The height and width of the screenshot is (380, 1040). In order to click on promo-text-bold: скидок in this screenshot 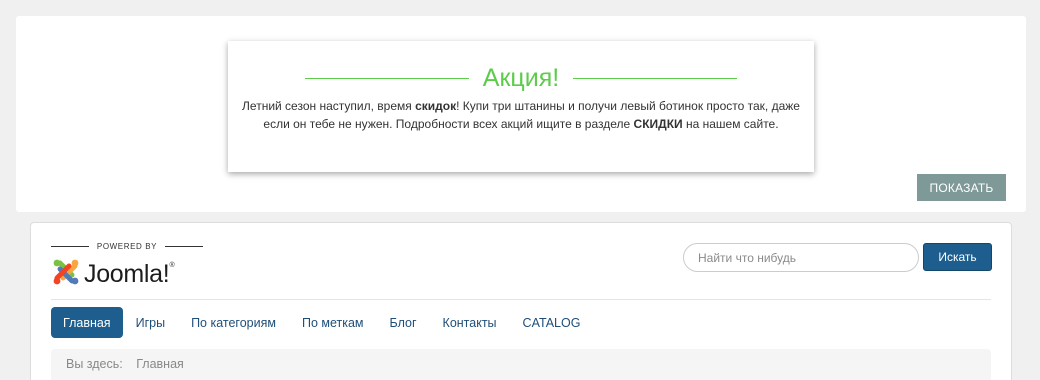, I will do `click(436, 106)`.